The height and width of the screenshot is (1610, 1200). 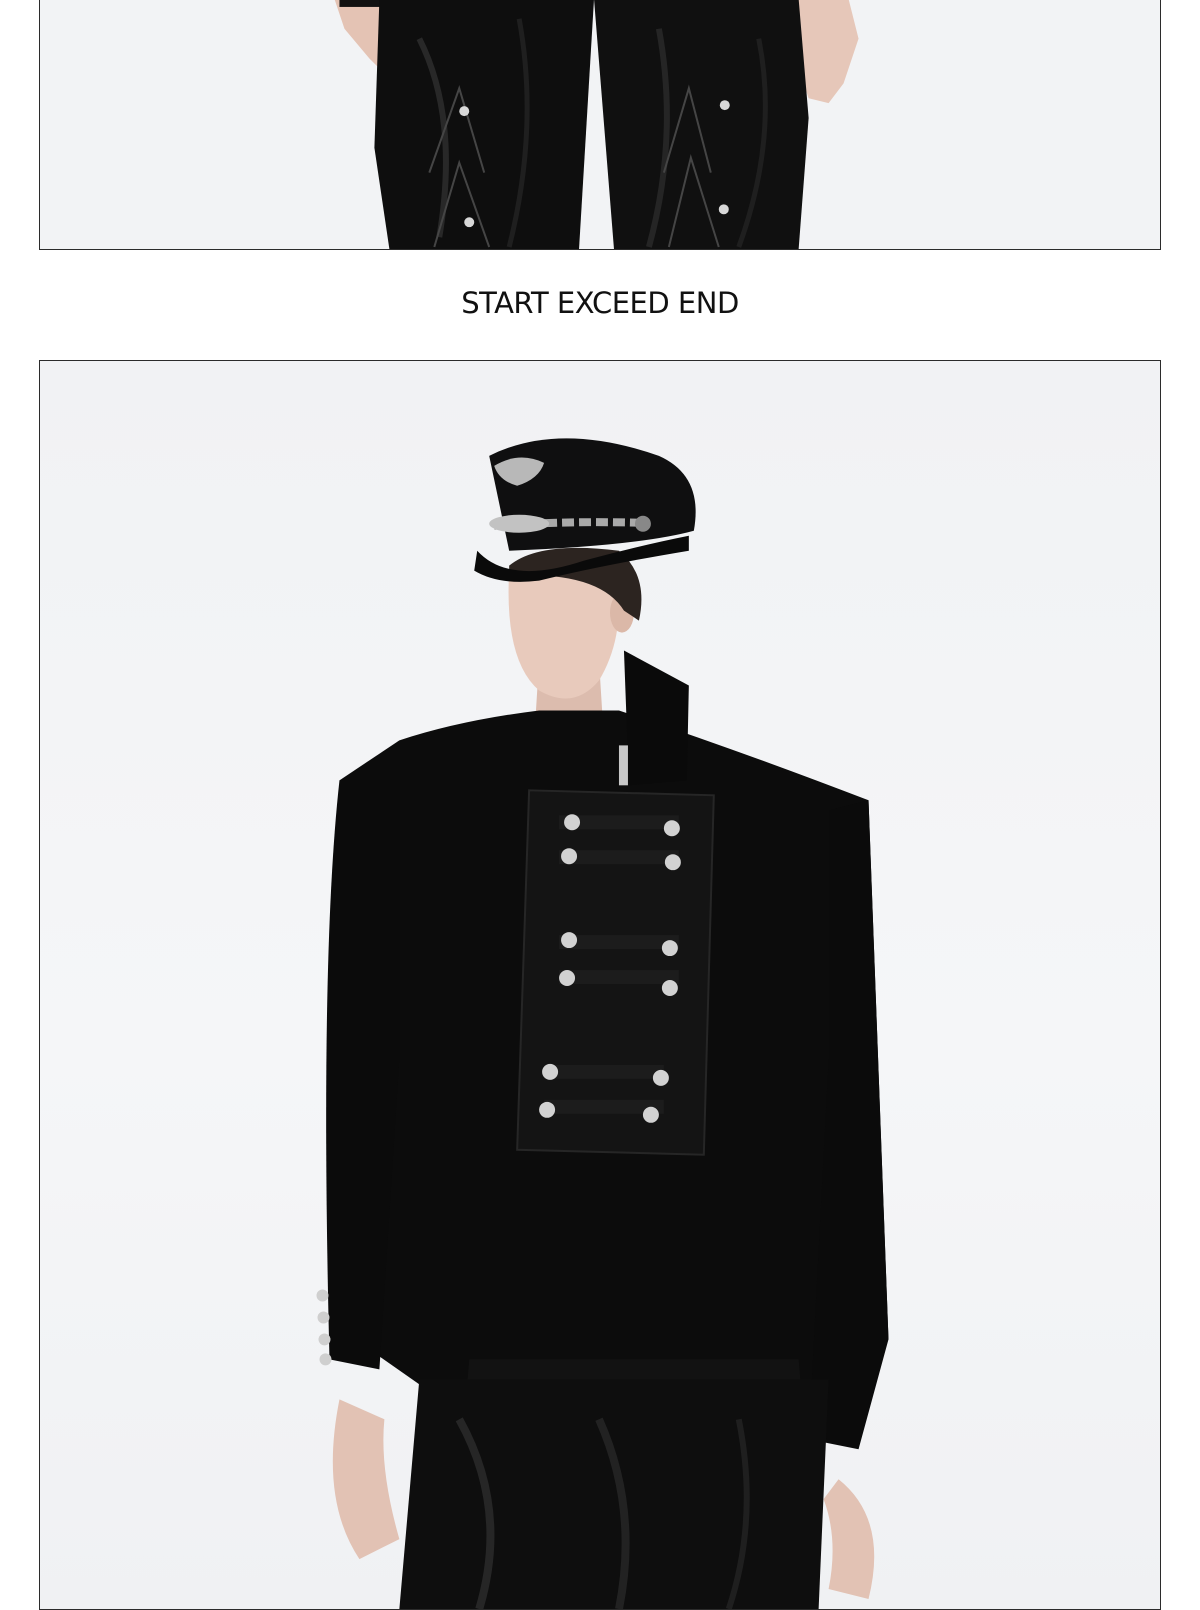 I want to click on collection-caption: START EXCEED END, so click(x=600, y=303).